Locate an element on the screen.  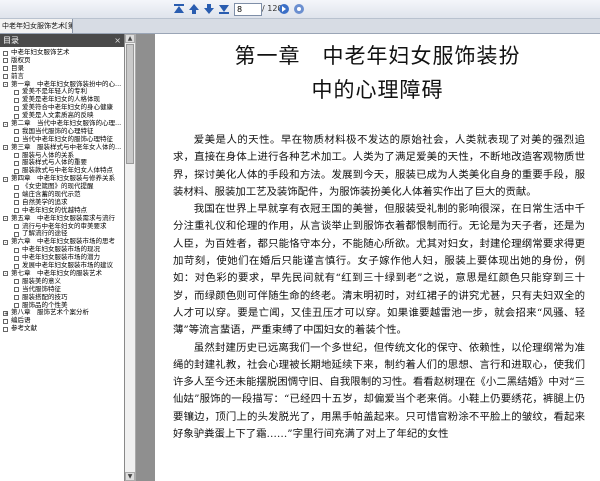
toolbar: 8 / 120 is located at coordinates (300, 9).